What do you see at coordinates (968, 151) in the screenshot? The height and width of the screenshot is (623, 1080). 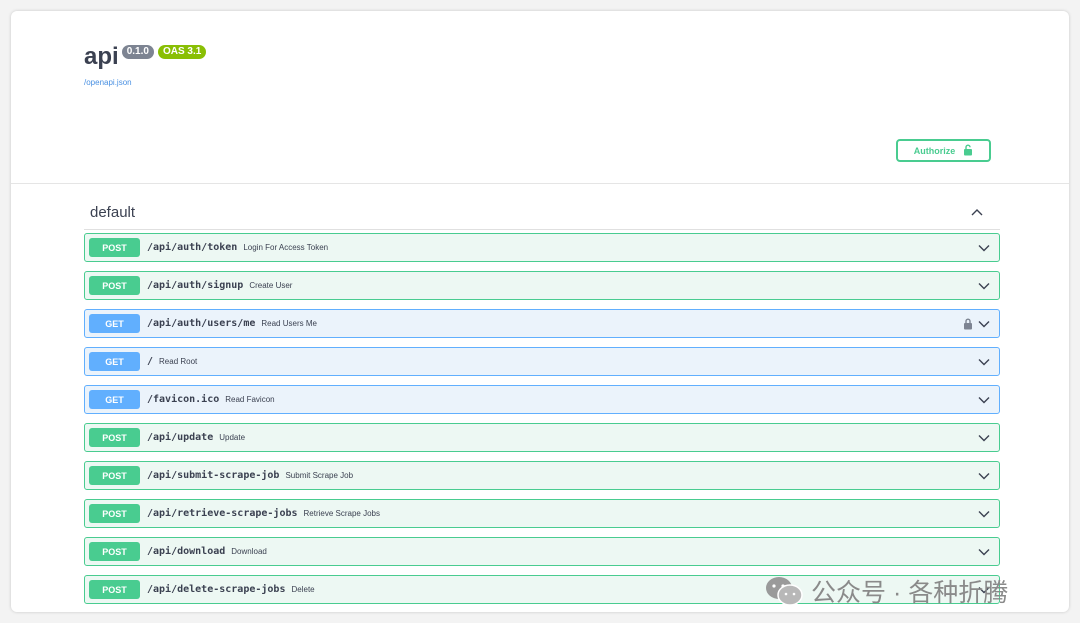 I see `unlocked-padlock-icon` at bounding box center [968, 151].